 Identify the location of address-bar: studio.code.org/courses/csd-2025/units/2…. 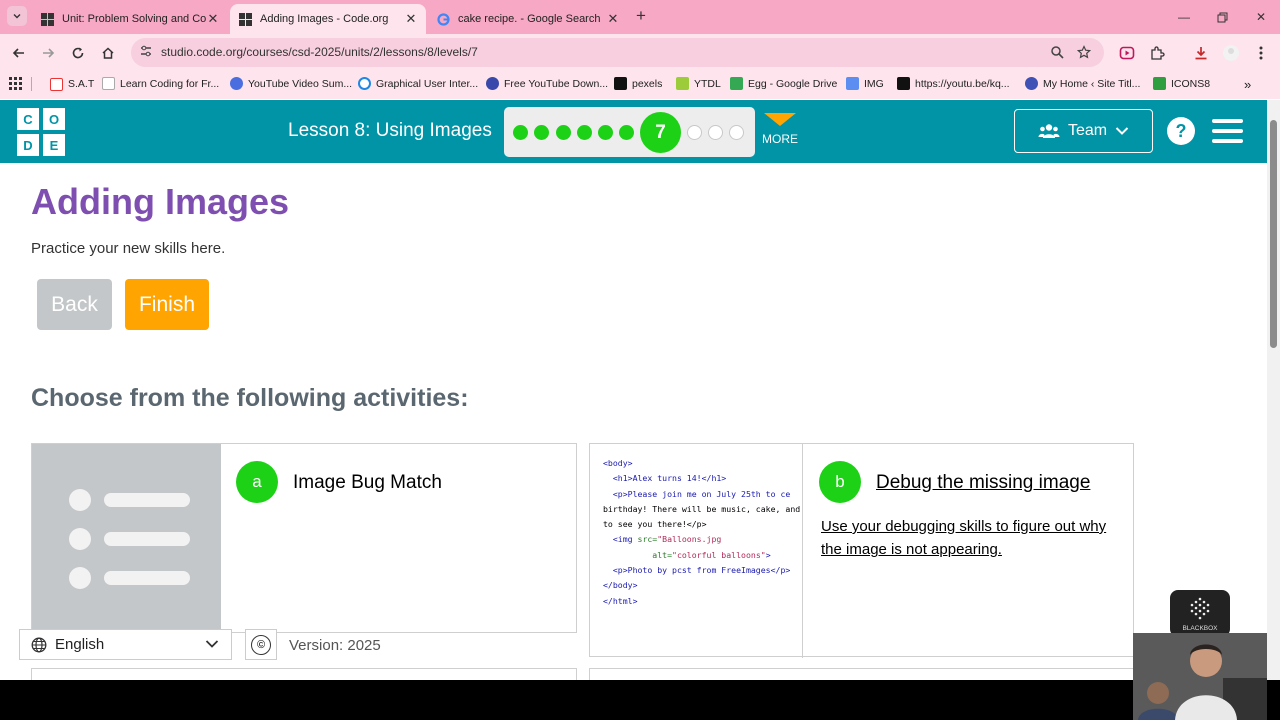
(617, 52).